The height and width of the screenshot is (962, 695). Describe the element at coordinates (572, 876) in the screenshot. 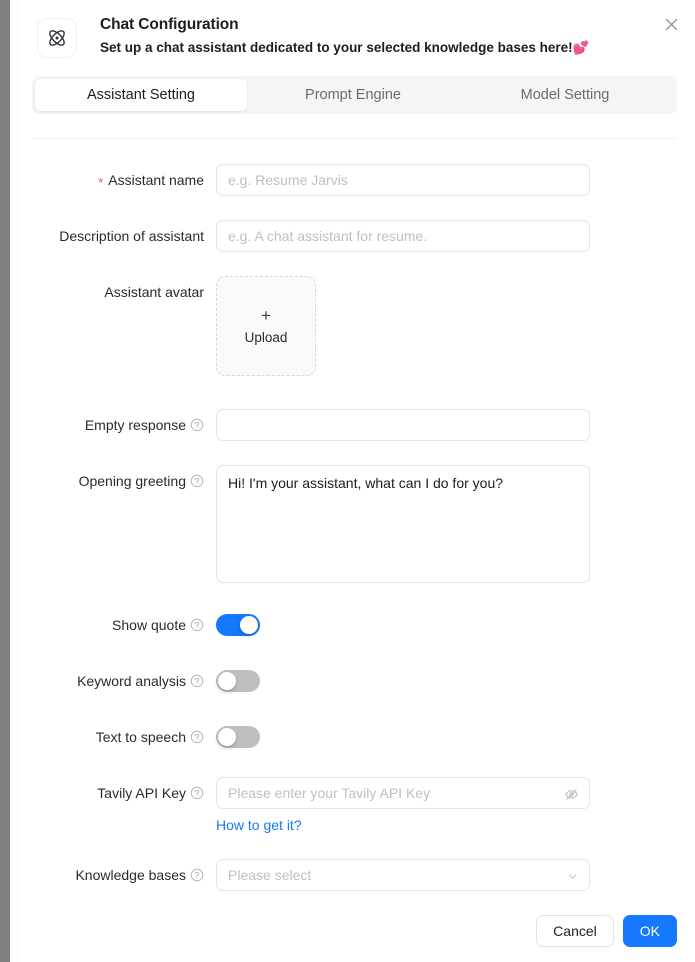

I see `chevron-down-icon` at that location.